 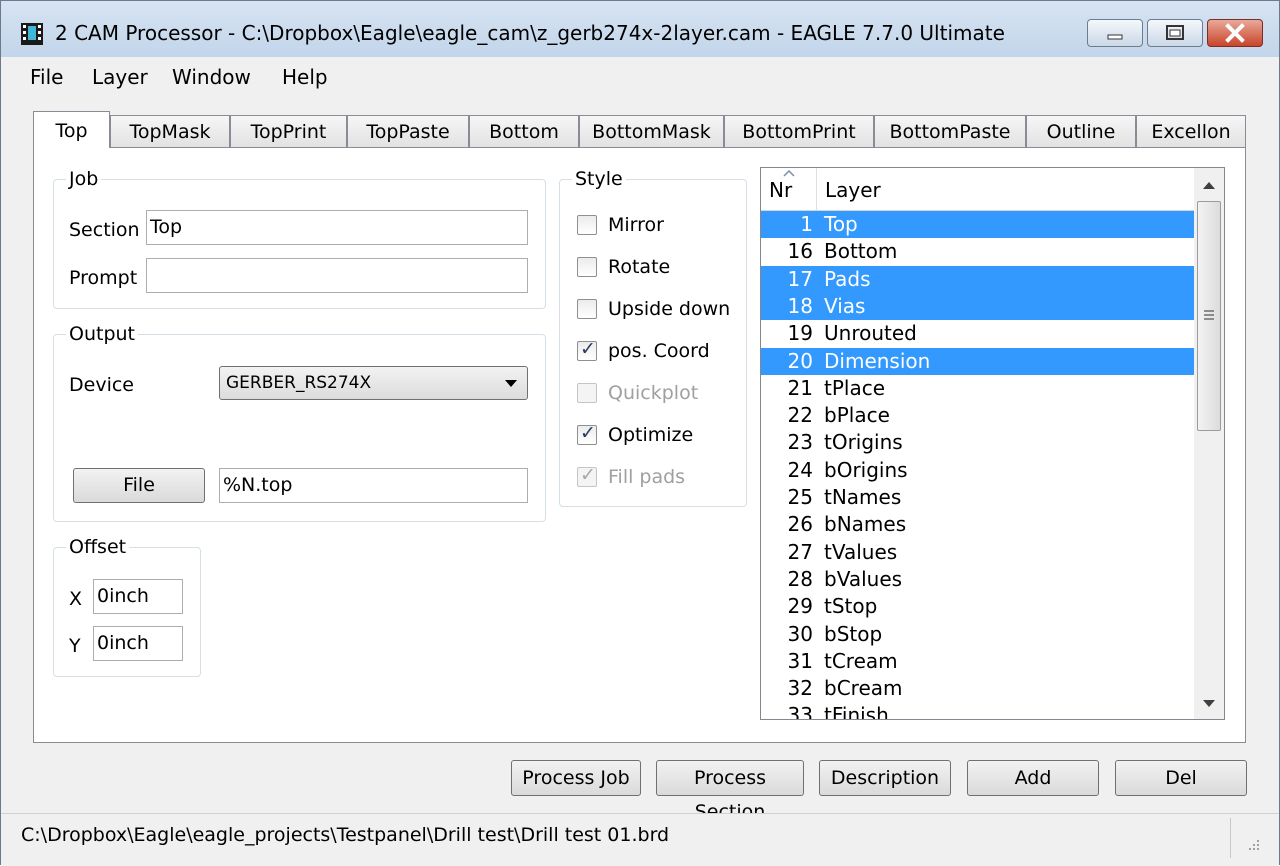 What do you see at coordinates (288, 131) in the screenshot?
I see `tab-topprint: TopPrint` at bounding box center [288, 131].